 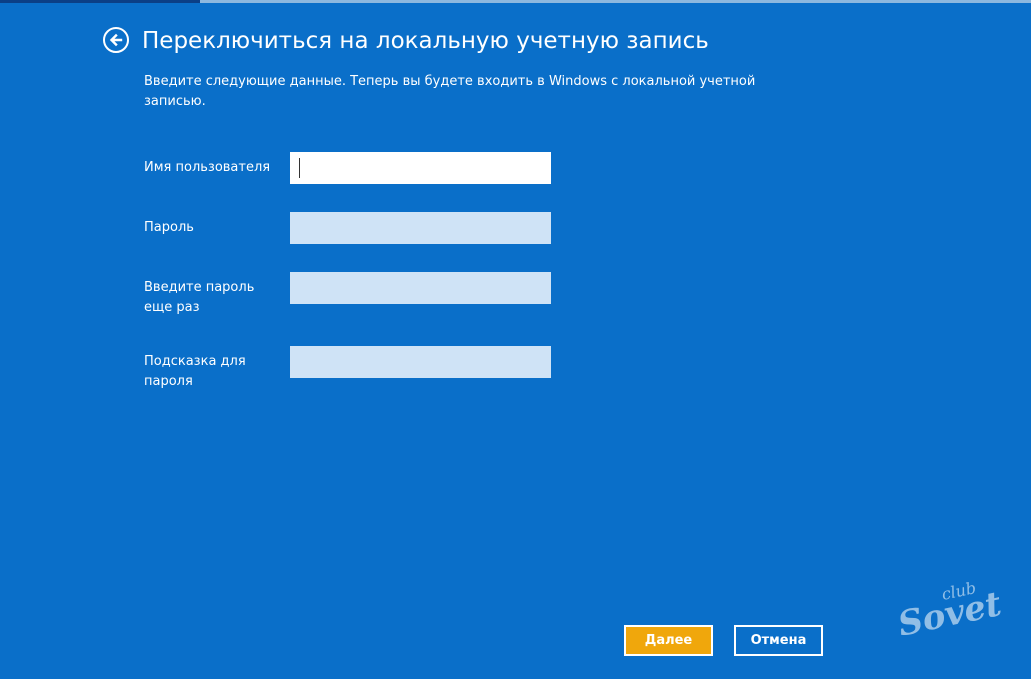 I want to click on clubsovet-watermark-logo: club Sovet, so click(x=950, y=611).